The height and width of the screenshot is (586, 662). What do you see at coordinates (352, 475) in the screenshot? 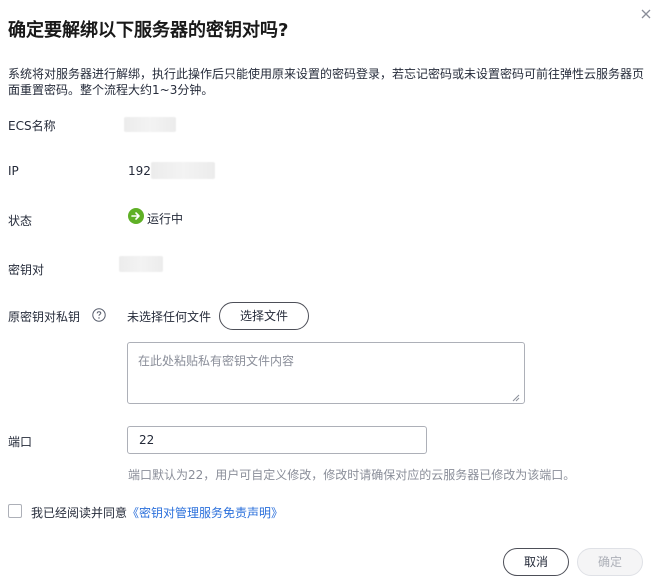
I see `port-hint: 端口默认为22，用户可自定义修改，修改时请确保对应的云服务器已修改为该端口。` at bounding box center [352, 475].